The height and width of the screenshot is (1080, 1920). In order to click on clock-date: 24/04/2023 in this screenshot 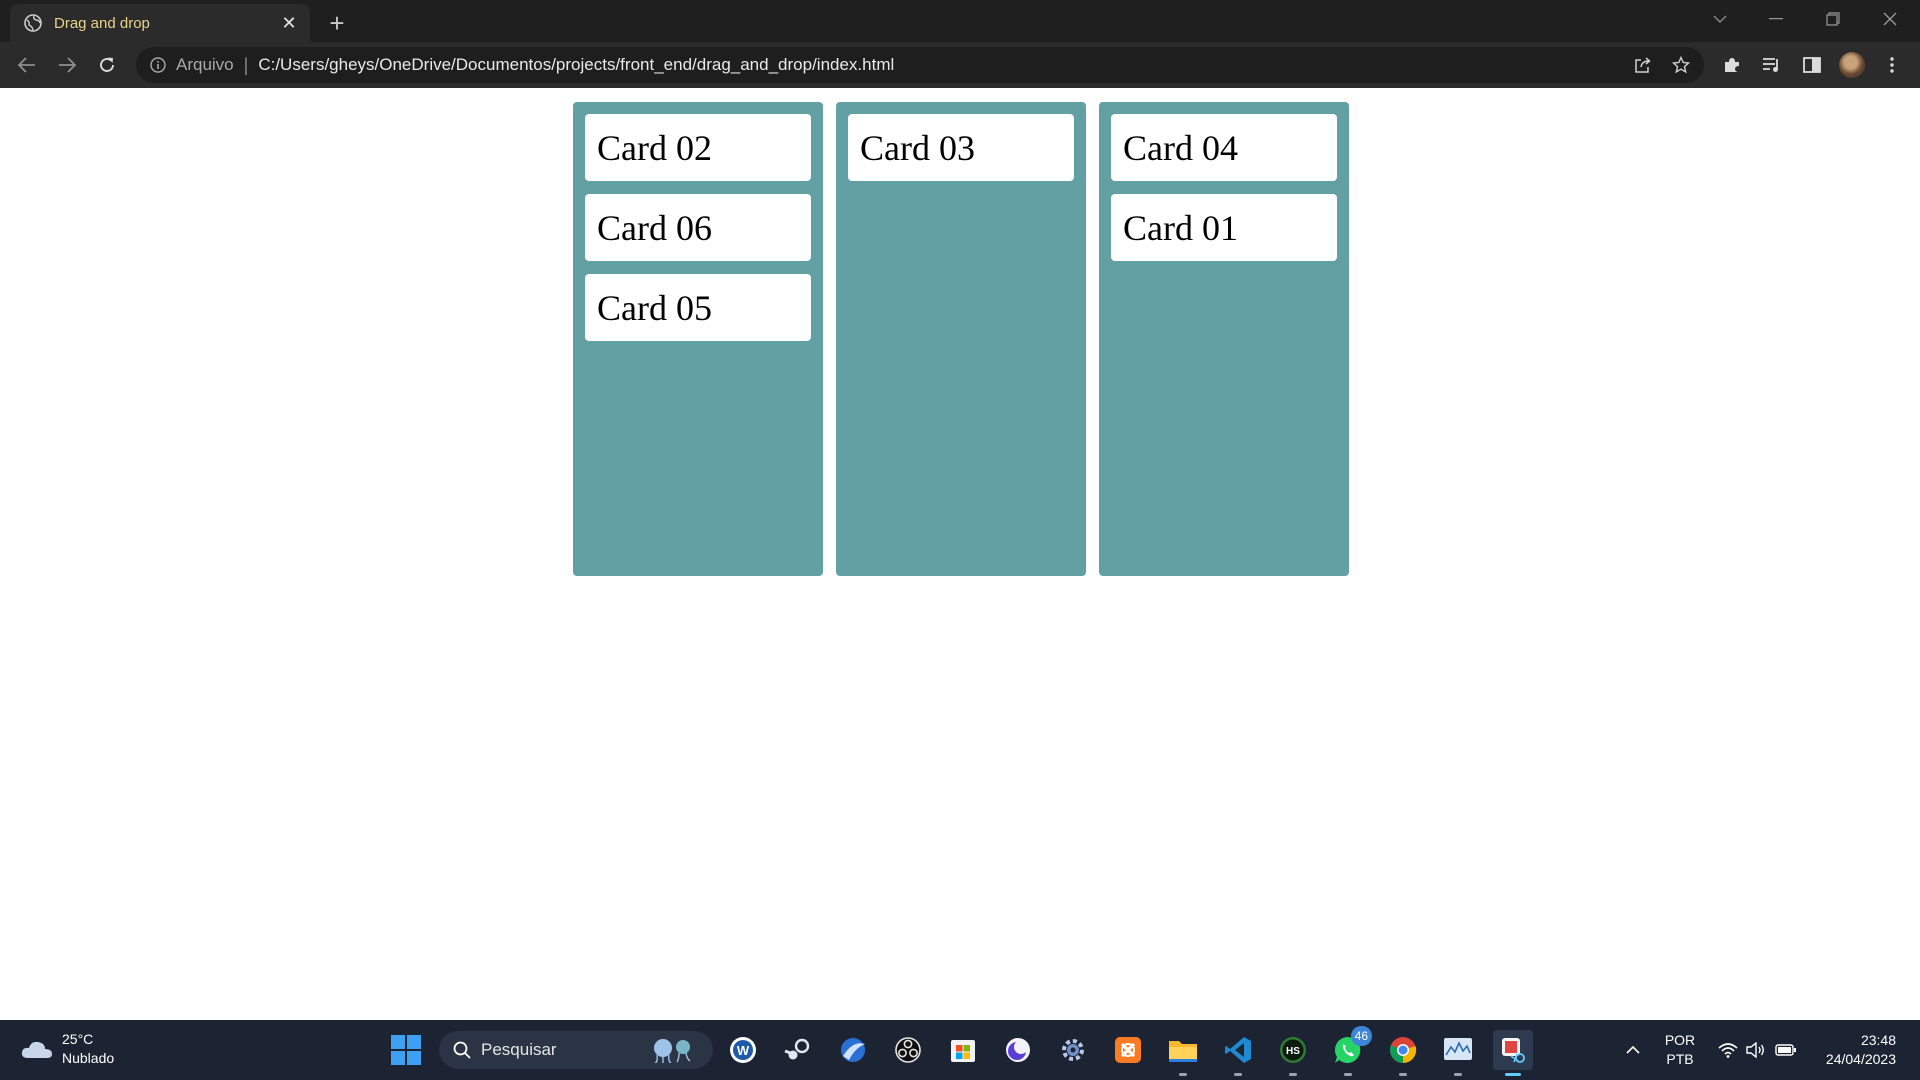, I will do `click(1860, 1059)`.